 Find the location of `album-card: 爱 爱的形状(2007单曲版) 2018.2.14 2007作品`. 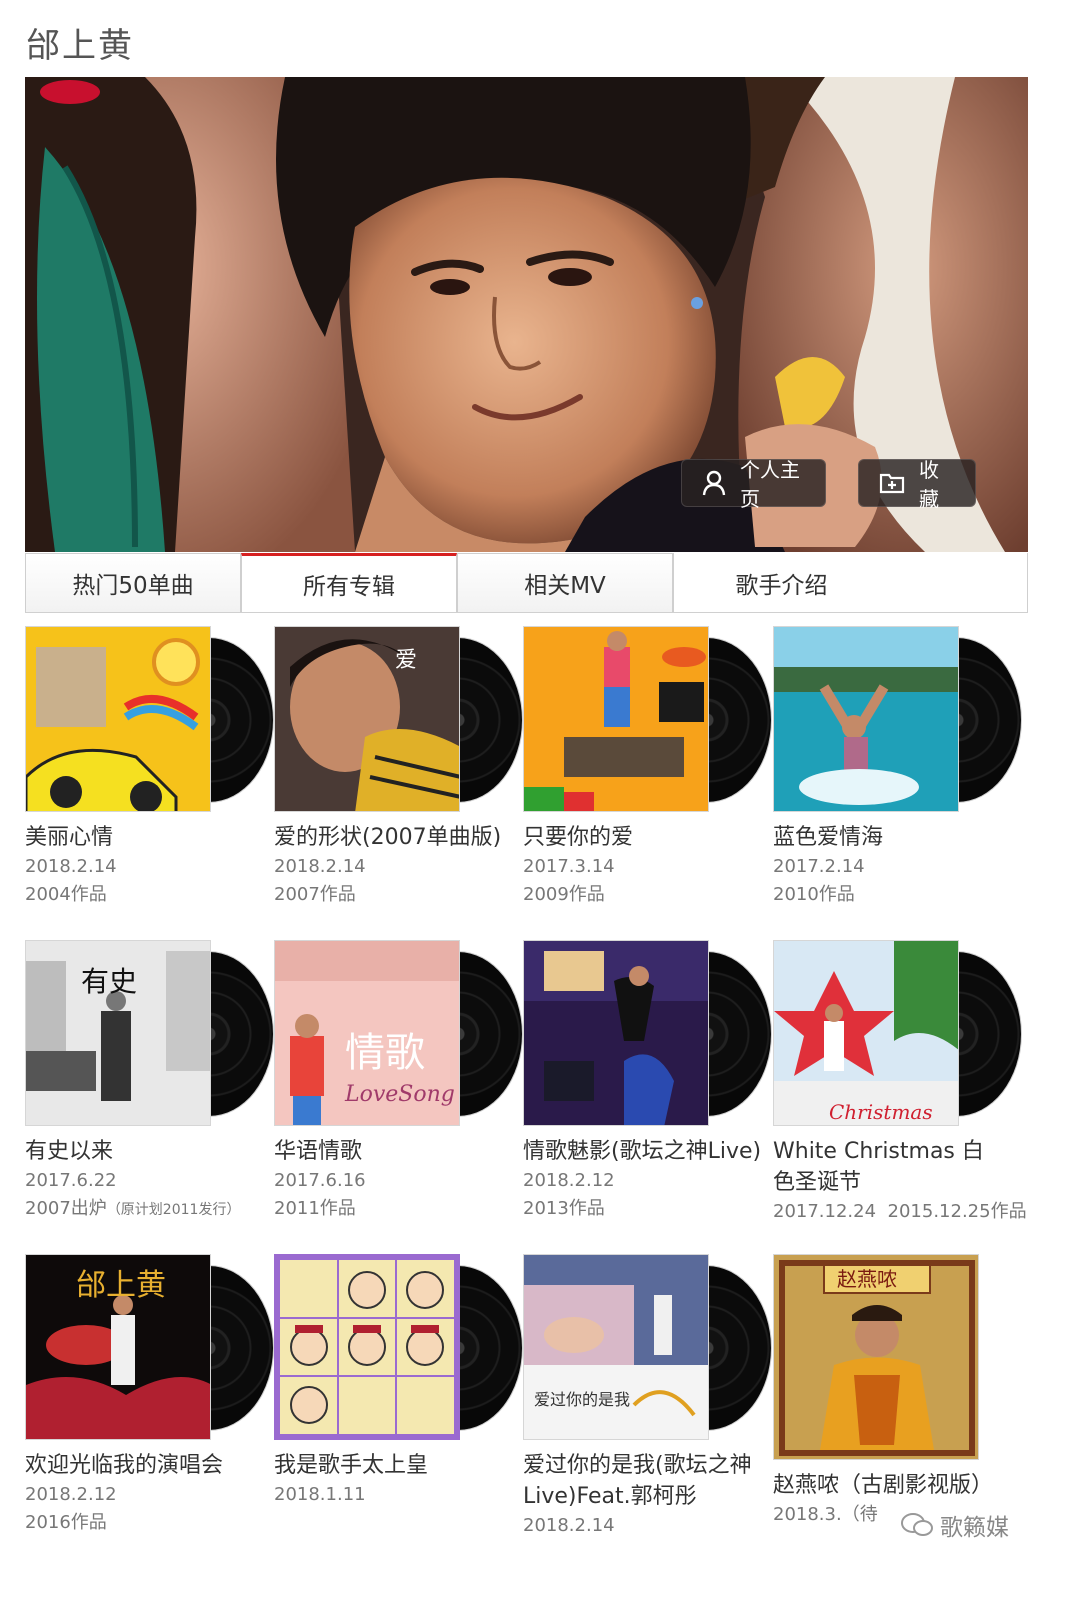

album-card: 爱 爱的形状(2007单曲版) 2018.2.14 2007作品 is located at coordinates (399, 767).